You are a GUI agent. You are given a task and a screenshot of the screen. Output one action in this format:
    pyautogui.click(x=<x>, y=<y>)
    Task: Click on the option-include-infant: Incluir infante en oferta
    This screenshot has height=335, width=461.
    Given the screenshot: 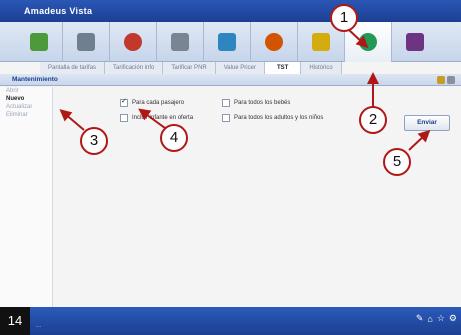 What is the action you would take?
    pyautogui.click(x=156, y=118)
    